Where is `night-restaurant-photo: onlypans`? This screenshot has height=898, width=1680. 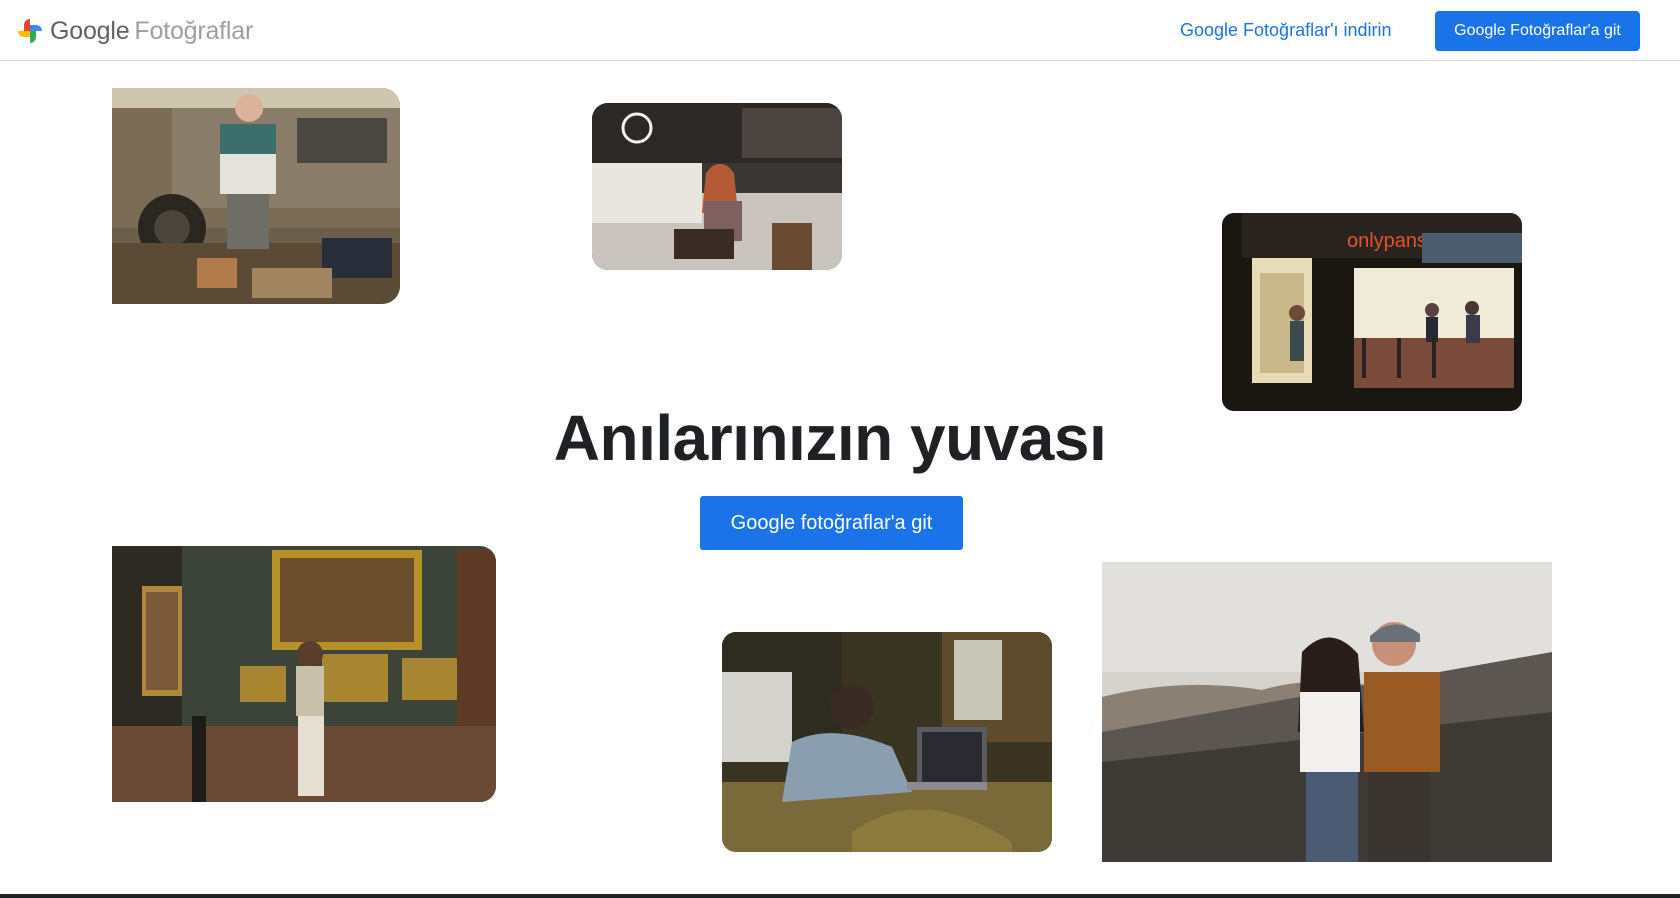 night-restaurant-photo: onlypans is located at coordinates (1372, 312).